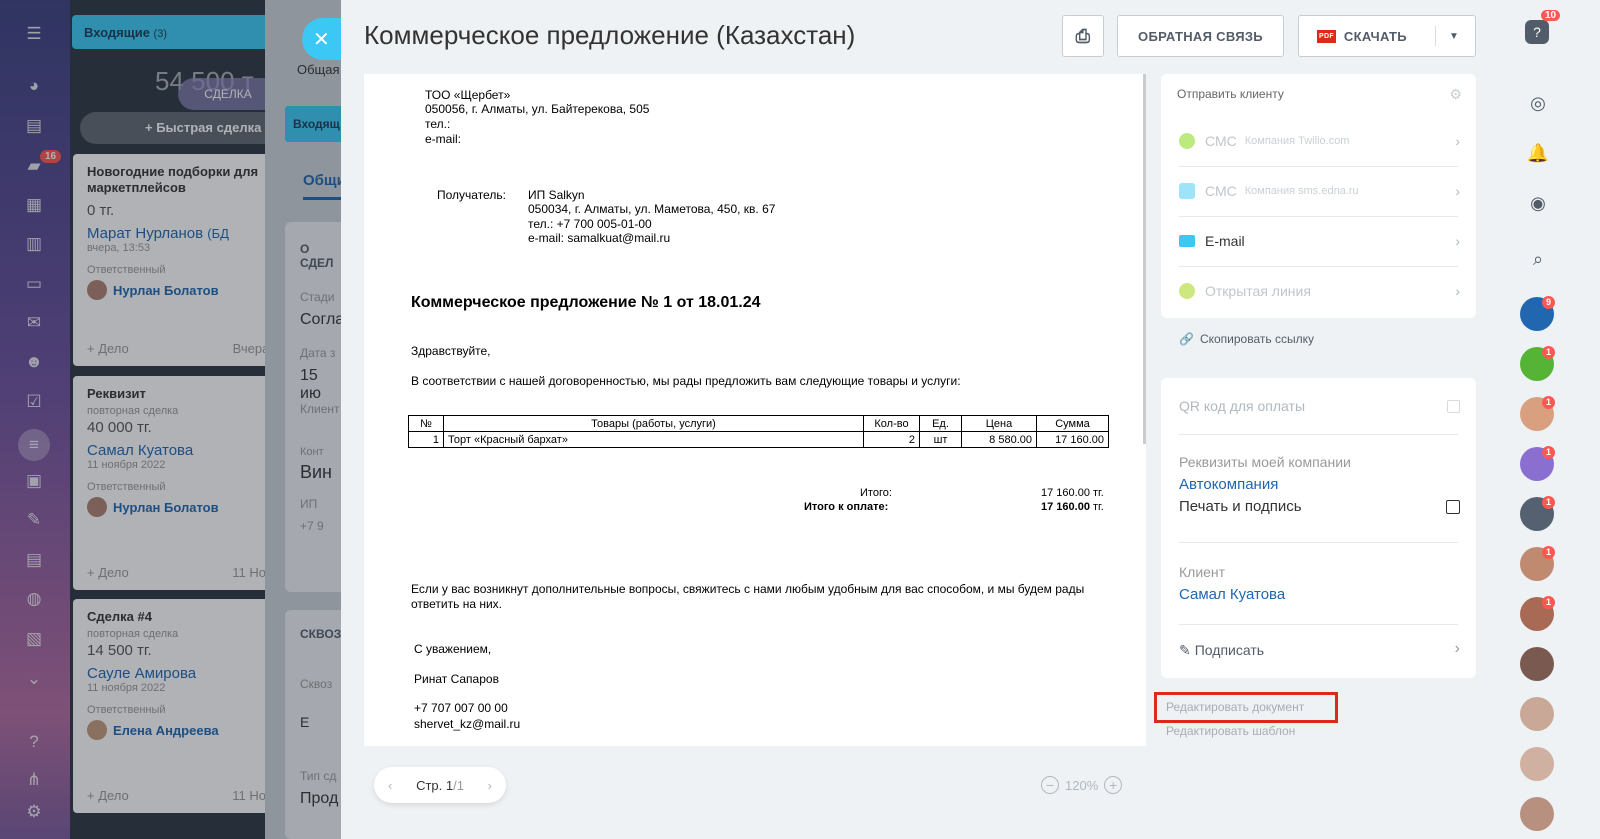  Describe the element at coordinates (1072, 439) in the screenshot. I see `table-cell: 17 160.00` at that location.